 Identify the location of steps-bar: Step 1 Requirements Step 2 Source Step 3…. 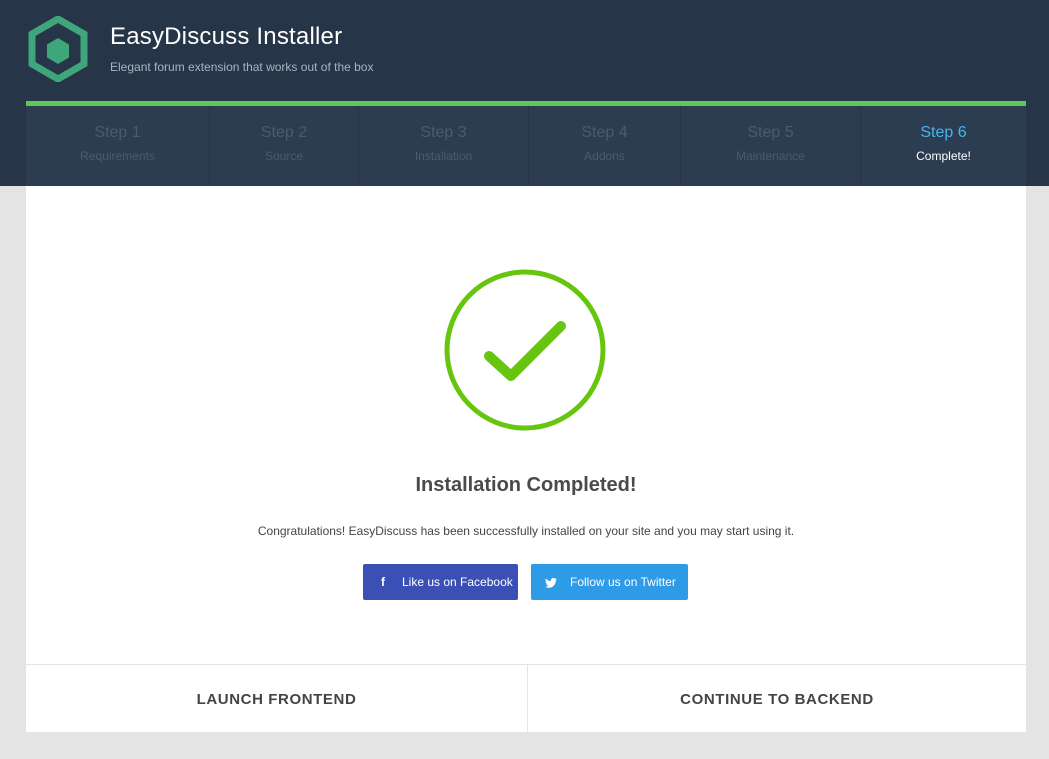
(526, 143).